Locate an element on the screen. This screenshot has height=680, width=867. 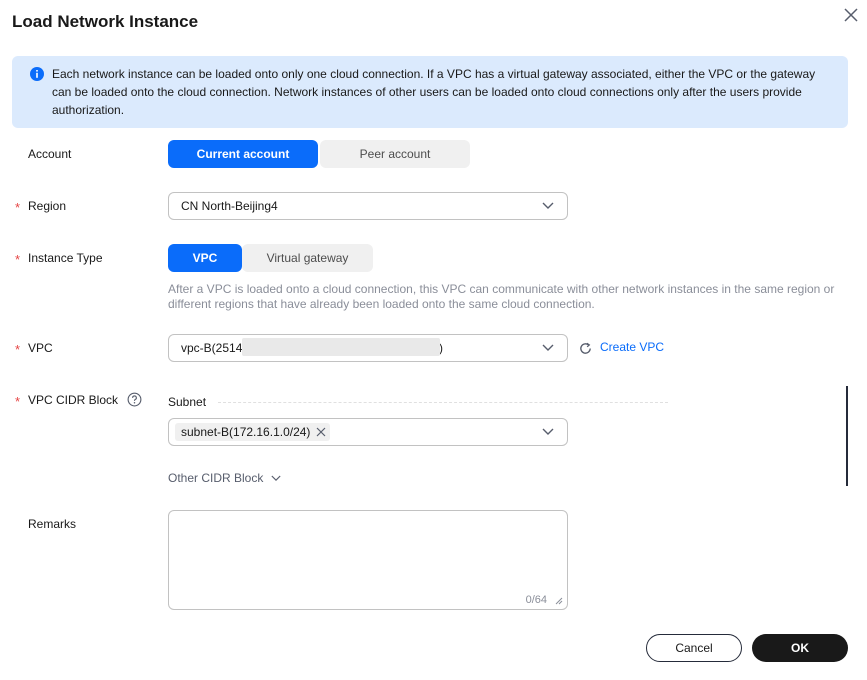
other-cidr-label: Other CIDR Block is located at coordinates (216, 478).